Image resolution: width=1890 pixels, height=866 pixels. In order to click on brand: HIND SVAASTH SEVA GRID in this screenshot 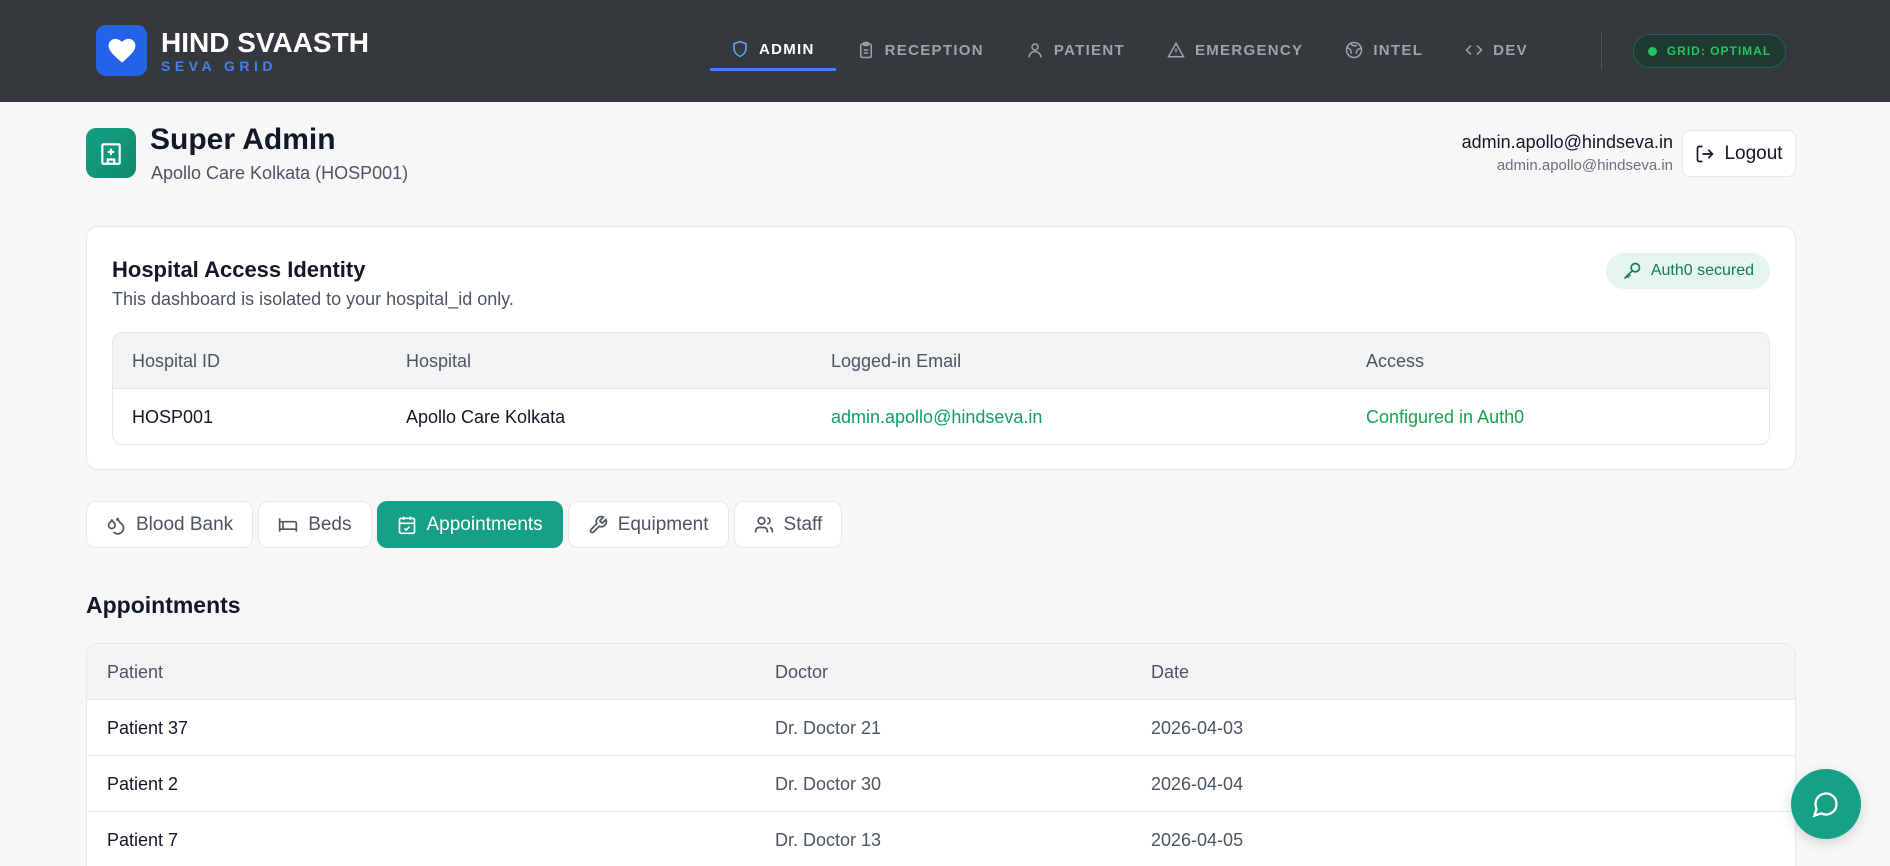, I will do `click(232, 50)`.